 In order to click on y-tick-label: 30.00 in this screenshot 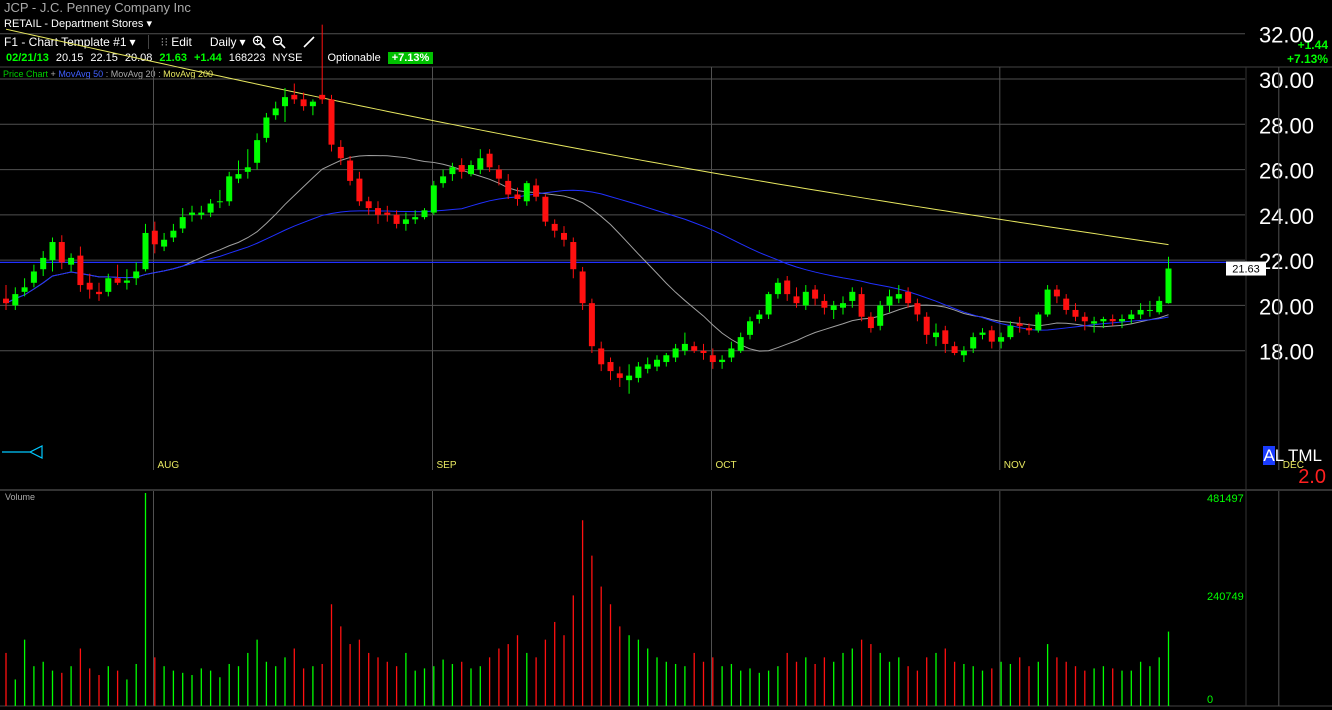, I will do `click(1286, 80)`.